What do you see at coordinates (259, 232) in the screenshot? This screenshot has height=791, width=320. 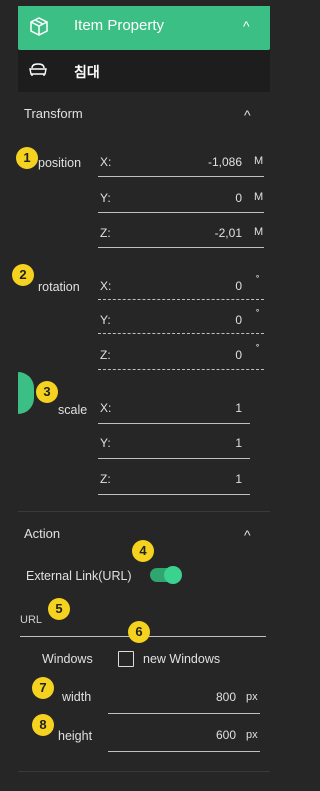 I see `position-z-unit: M` at bounding box center [259, 232].